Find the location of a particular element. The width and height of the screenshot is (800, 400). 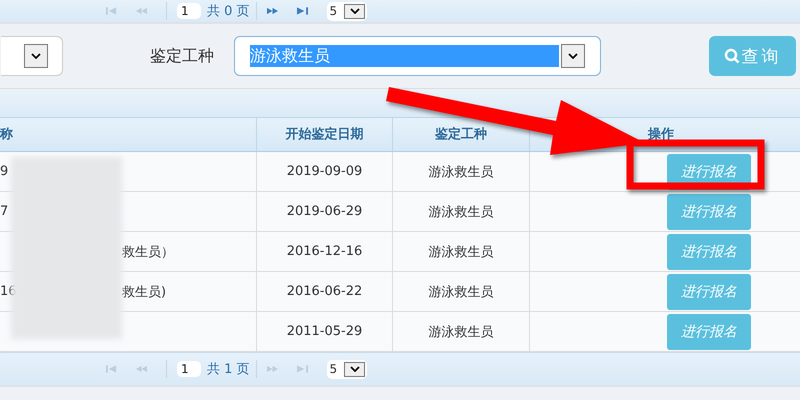

page-total: 共 1 页 is located at coordinates (228, 369).